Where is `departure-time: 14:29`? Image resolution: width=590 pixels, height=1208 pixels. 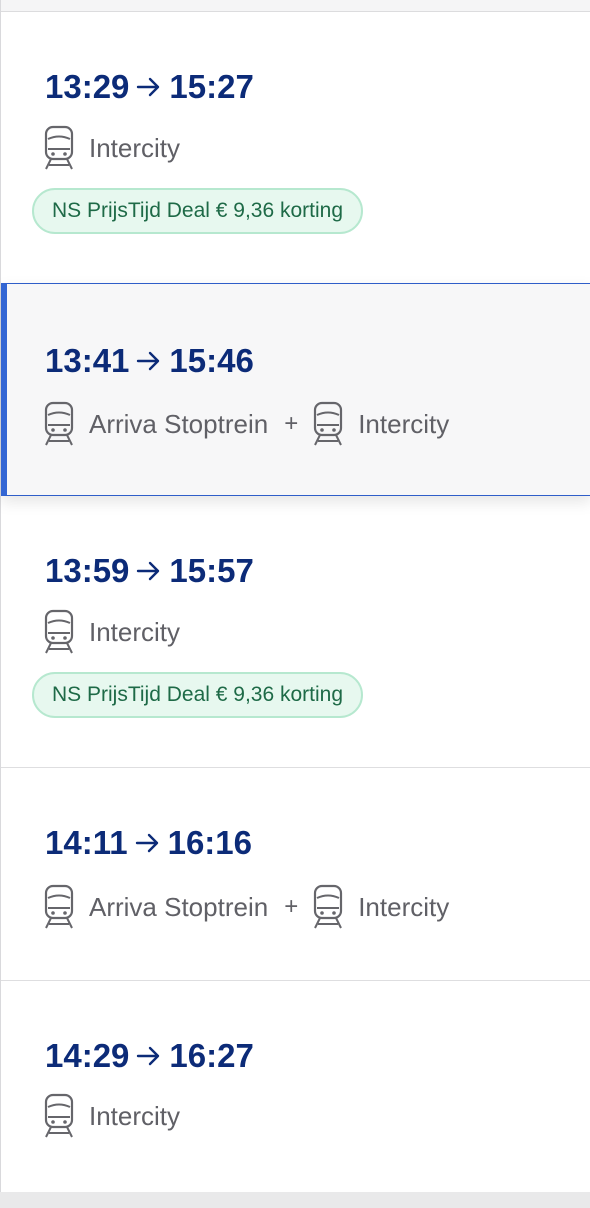
departure-time: 14:29 is located at coordinates (87, 1055).